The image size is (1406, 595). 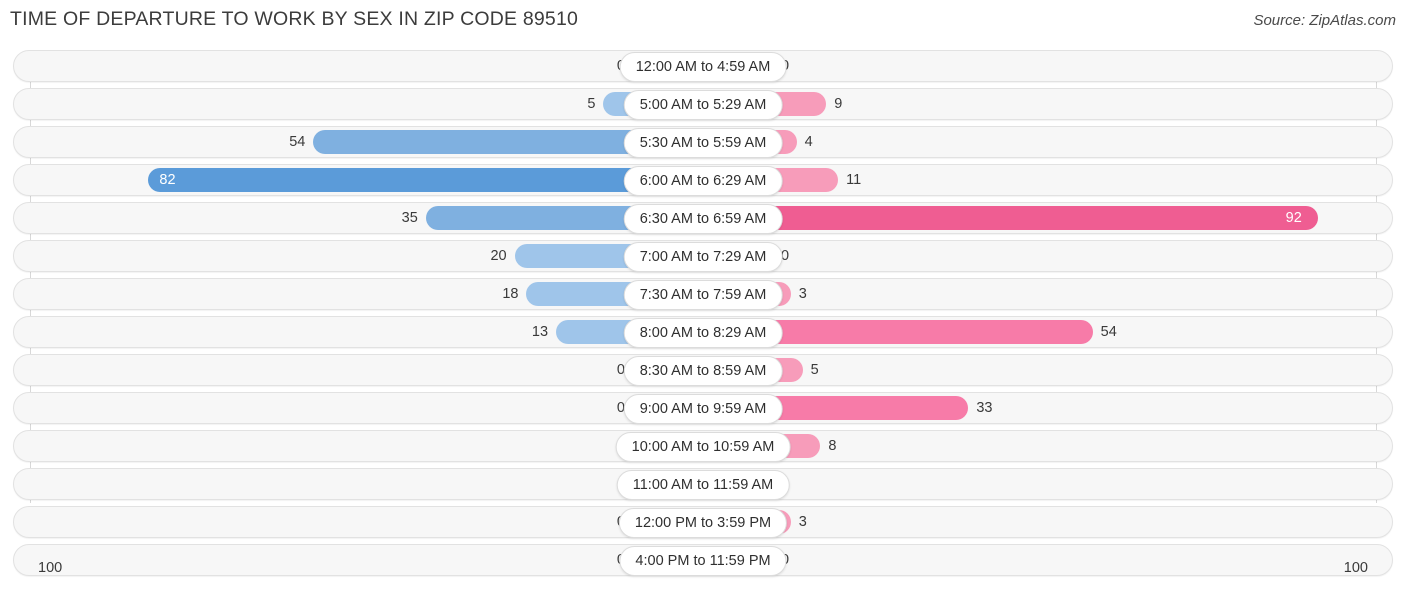 What do you see at coordinates (703, 561) in the screenshot?
I see `category-label: 4:00 PM to 11:59 PM` at bounding box center [703, 561].